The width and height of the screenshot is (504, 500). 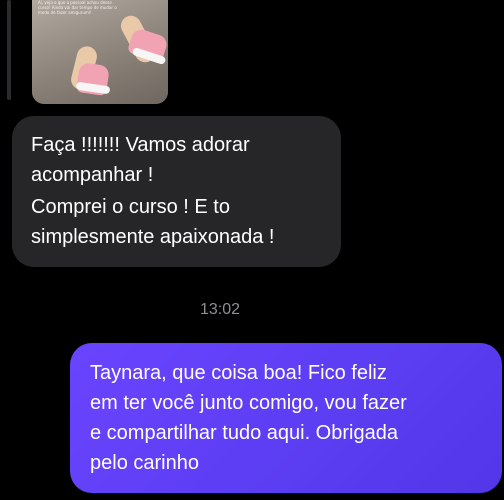 What do you see at coordinates (140, 160) in the screenshot?
I see `incoming-message-line: Faça !!!!!!! Vamos adorar acompanhar !` at bounding box center [140, 160].